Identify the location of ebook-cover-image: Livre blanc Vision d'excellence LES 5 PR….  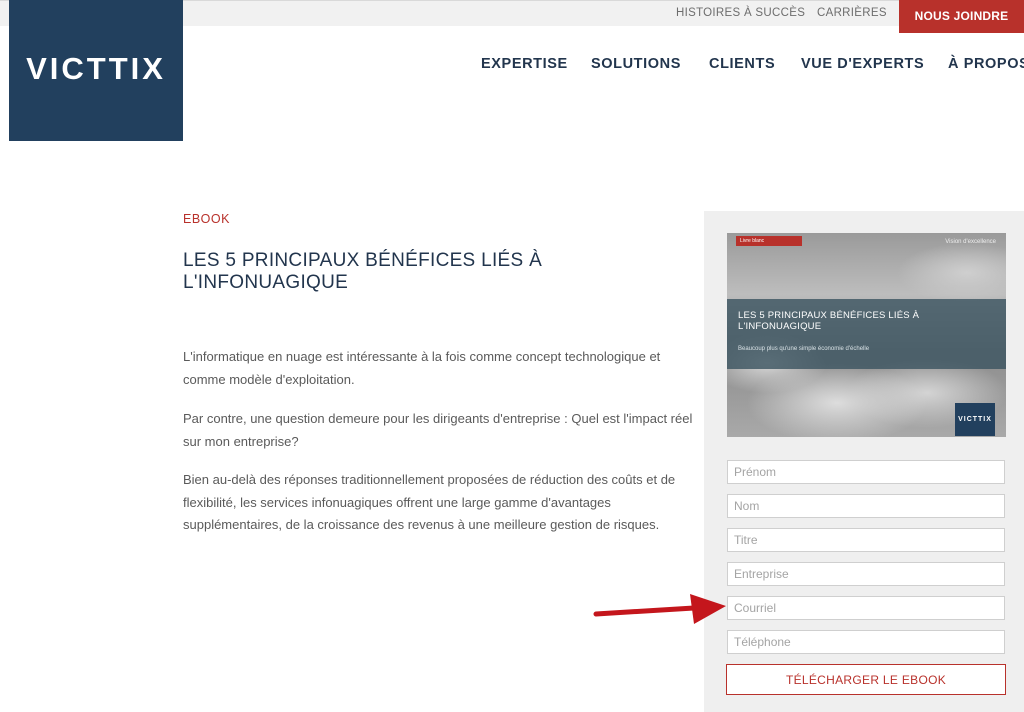
(866, 335).